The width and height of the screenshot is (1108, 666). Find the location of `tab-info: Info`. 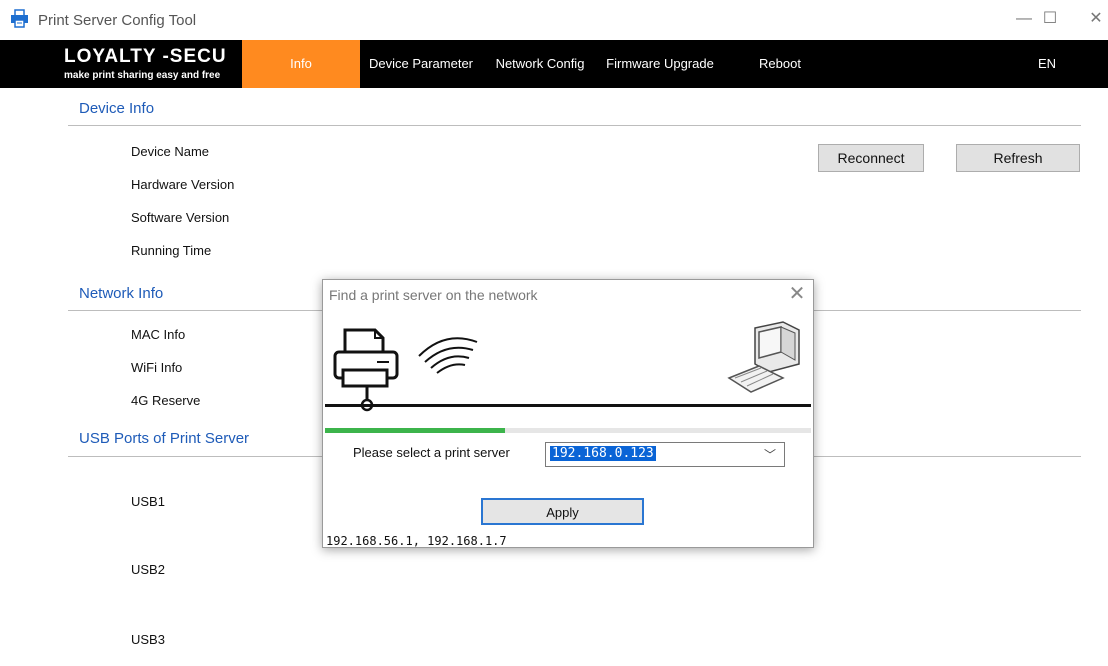

tab-info: Info is located at coordinates (301, 64).